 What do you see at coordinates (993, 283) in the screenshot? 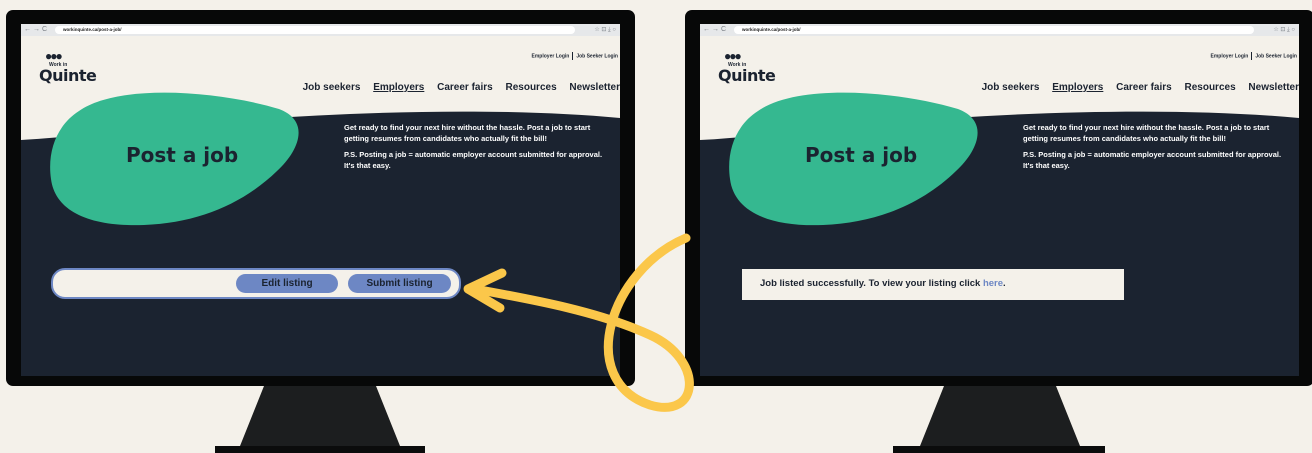
I see `view-listing-link: here` at bounding box center [993, 283].